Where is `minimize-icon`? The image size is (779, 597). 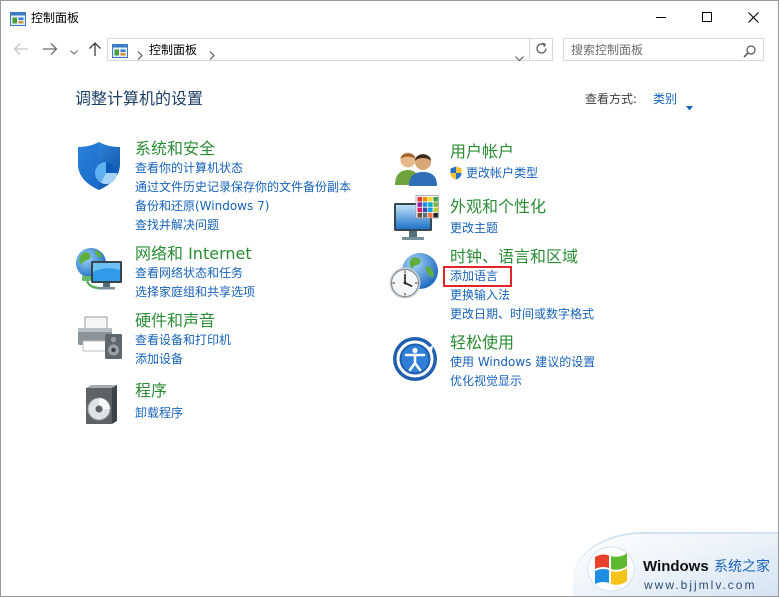 minimize-icon is located at coordinates (661, 17).